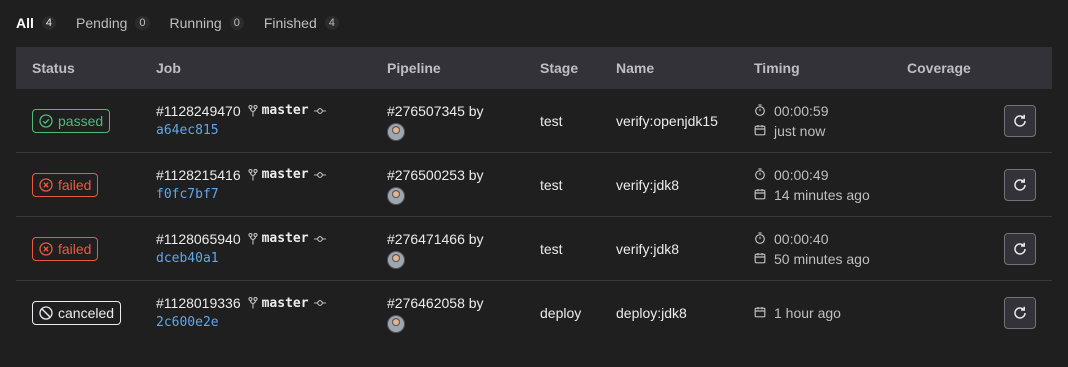 This screenshot has width=1068, height=367. Describe the element at coordinates (939, 68) in the screenshot. I see `column-header-coverage: Coverage` at that location.